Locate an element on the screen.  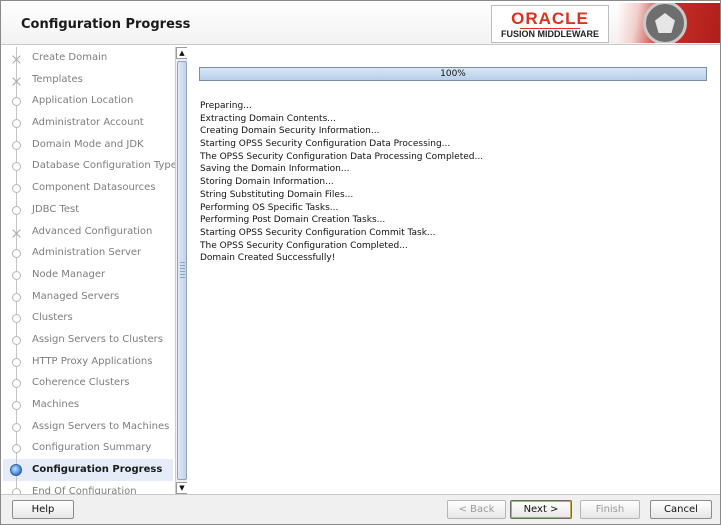
page-title: Configuration Progress is located at coordinates (106, 24).